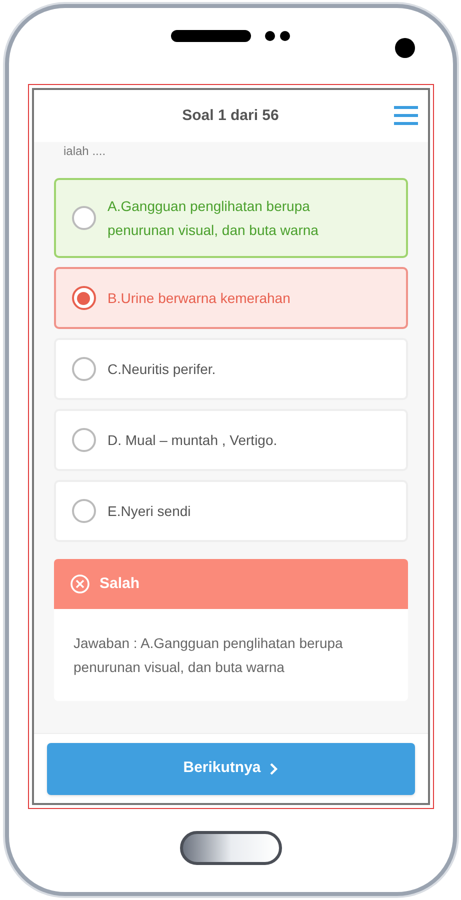 The image size is (461, 900). Describe the element at coordinates (199, 298) in the screenshot. I see `option-text: B.Urine berwarna kemerahan` at that location.